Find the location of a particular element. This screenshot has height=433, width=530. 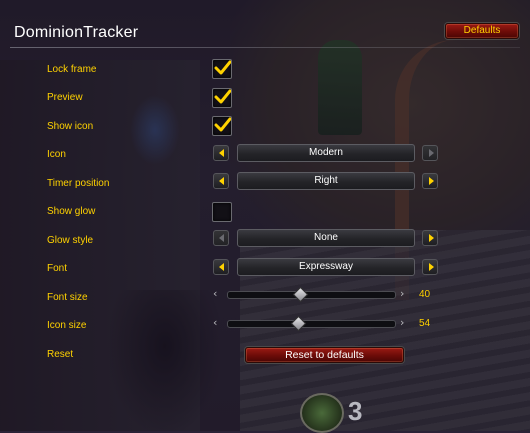

timer-position-dropdown: Right is located at coordinates (326, 181).